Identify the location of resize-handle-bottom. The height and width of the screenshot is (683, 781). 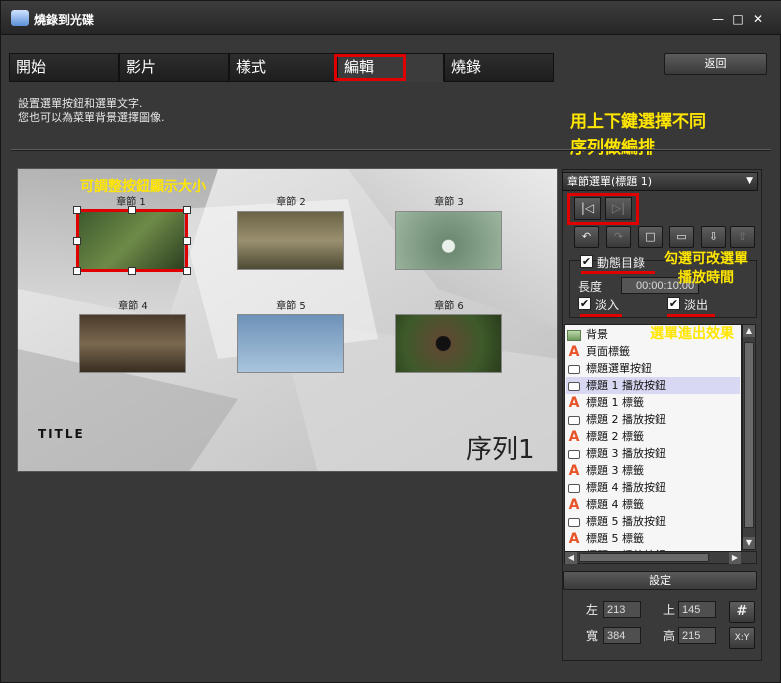
(132, 271).